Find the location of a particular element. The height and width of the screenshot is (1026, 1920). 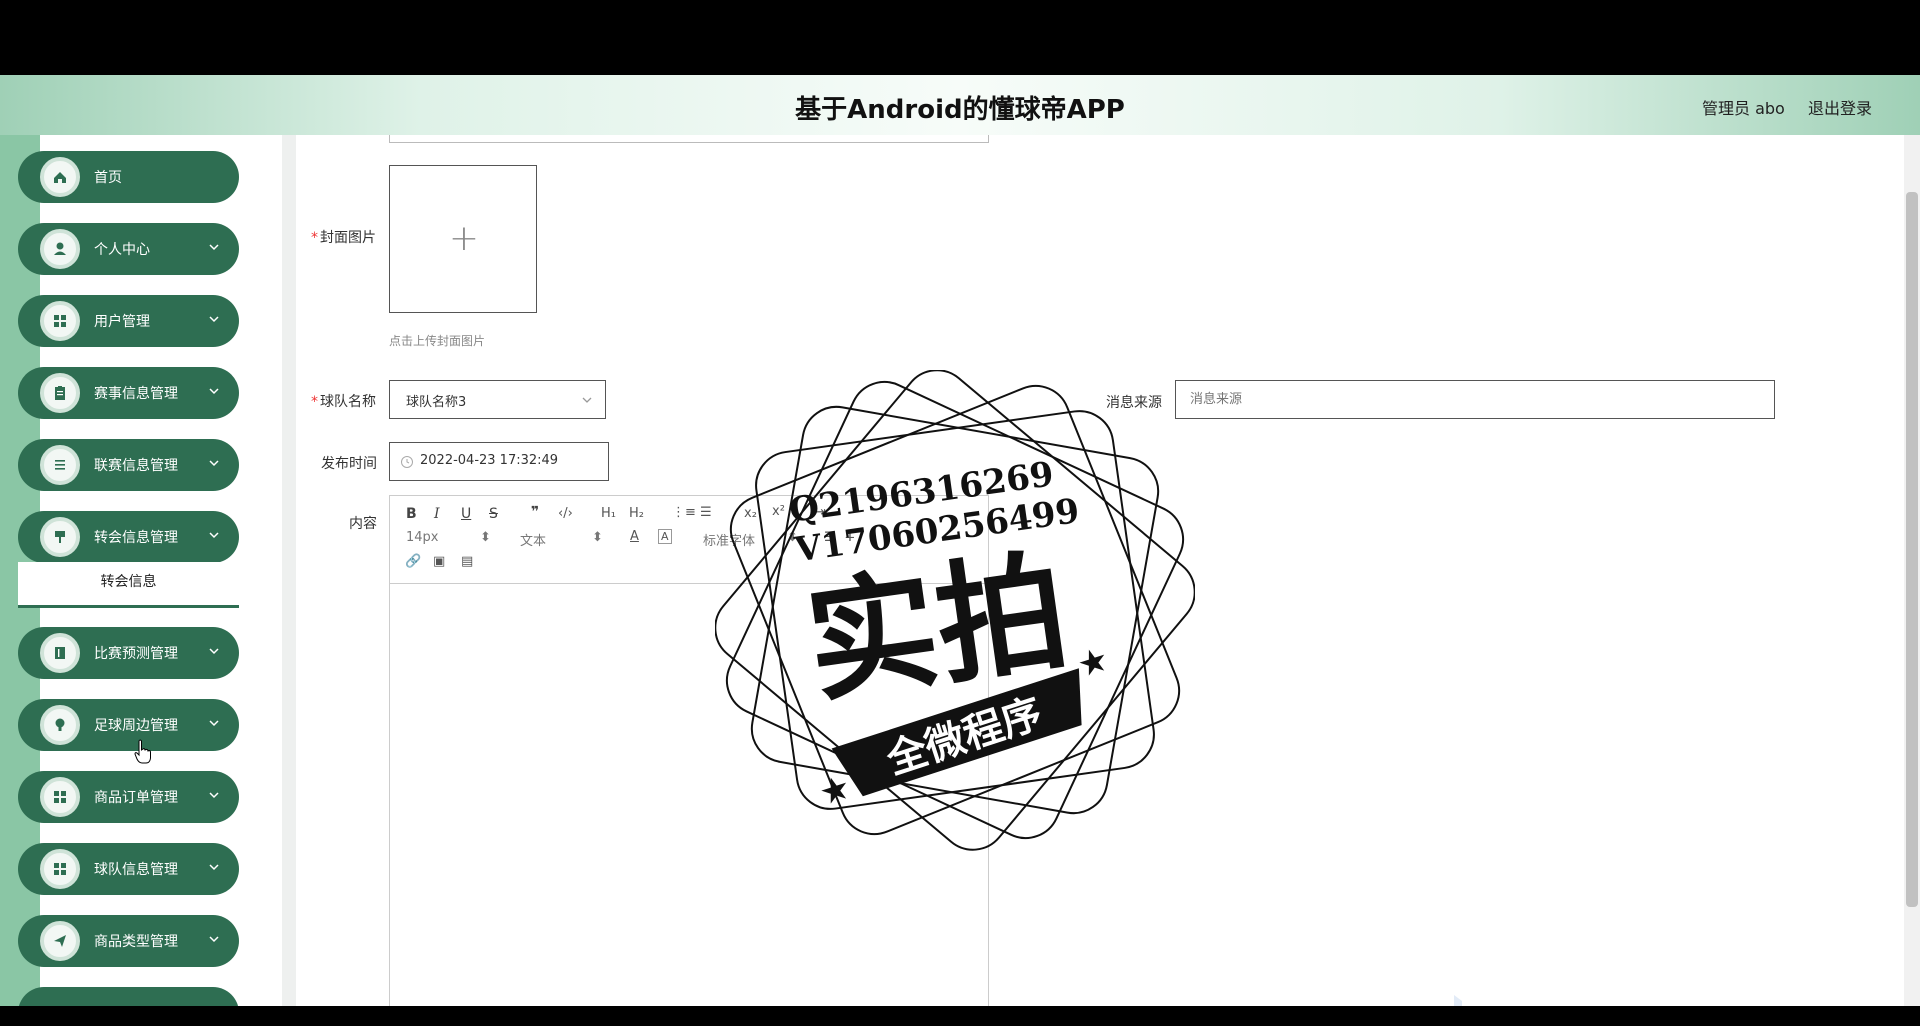

sidebar-item-team-info: 球队信息管理 is located at coordinates (128, 869).